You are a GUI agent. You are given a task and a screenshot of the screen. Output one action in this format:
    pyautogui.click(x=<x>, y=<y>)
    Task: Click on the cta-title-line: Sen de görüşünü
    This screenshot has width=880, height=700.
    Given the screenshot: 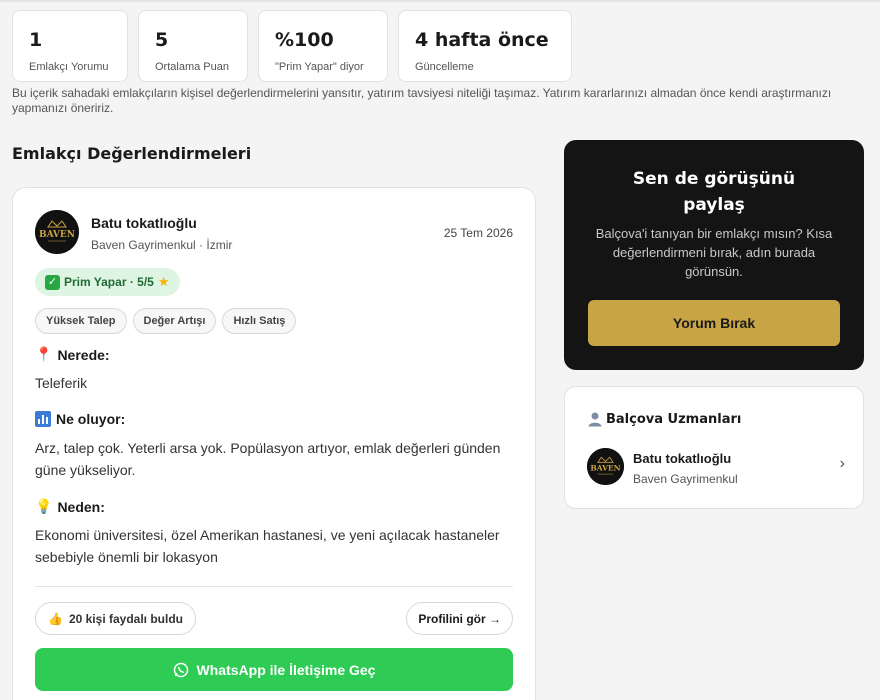 What is the action you would take?
    pyautogui.click(x=714, y=179)
    